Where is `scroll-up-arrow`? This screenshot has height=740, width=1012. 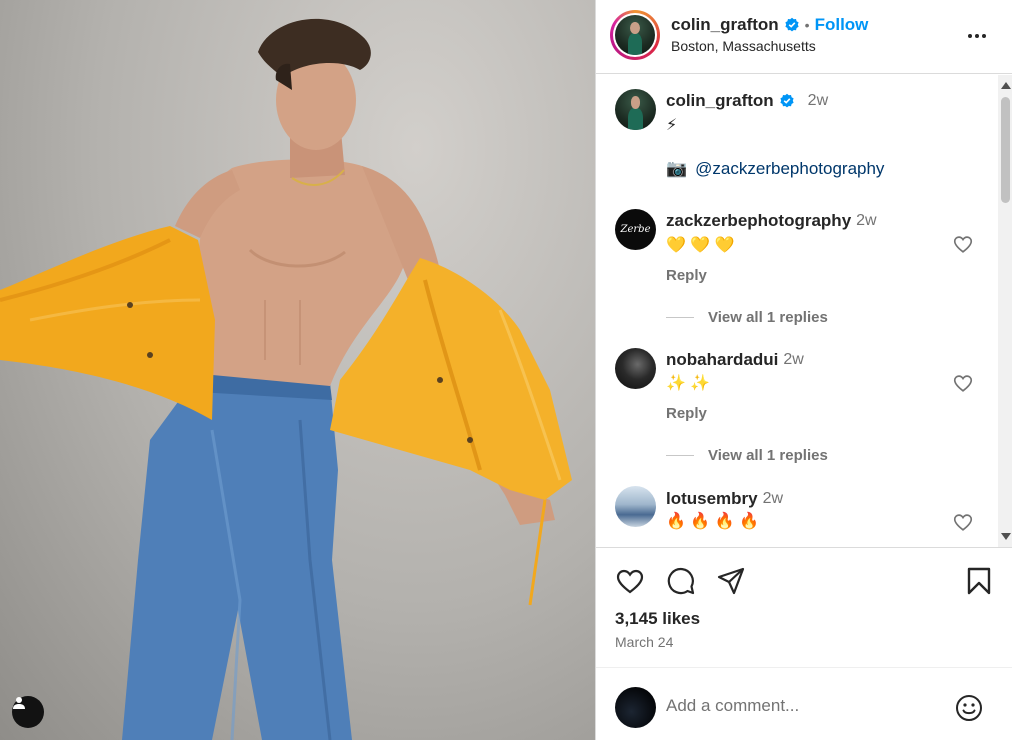
scroll-up-arrow is located at coordinates (1006, 85).